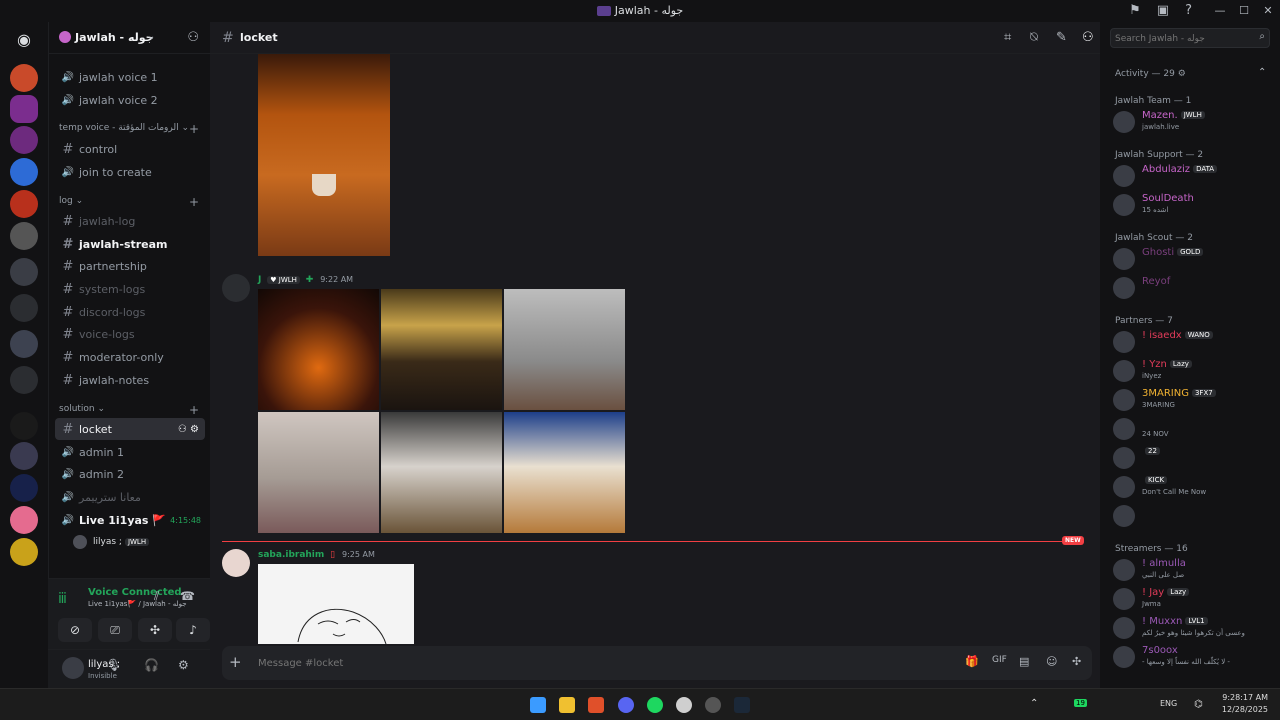  What do you see at coordinates (130, 266) in the screenshot?
I see `channel-item: # partnertship` at bounding box center [130, 266].